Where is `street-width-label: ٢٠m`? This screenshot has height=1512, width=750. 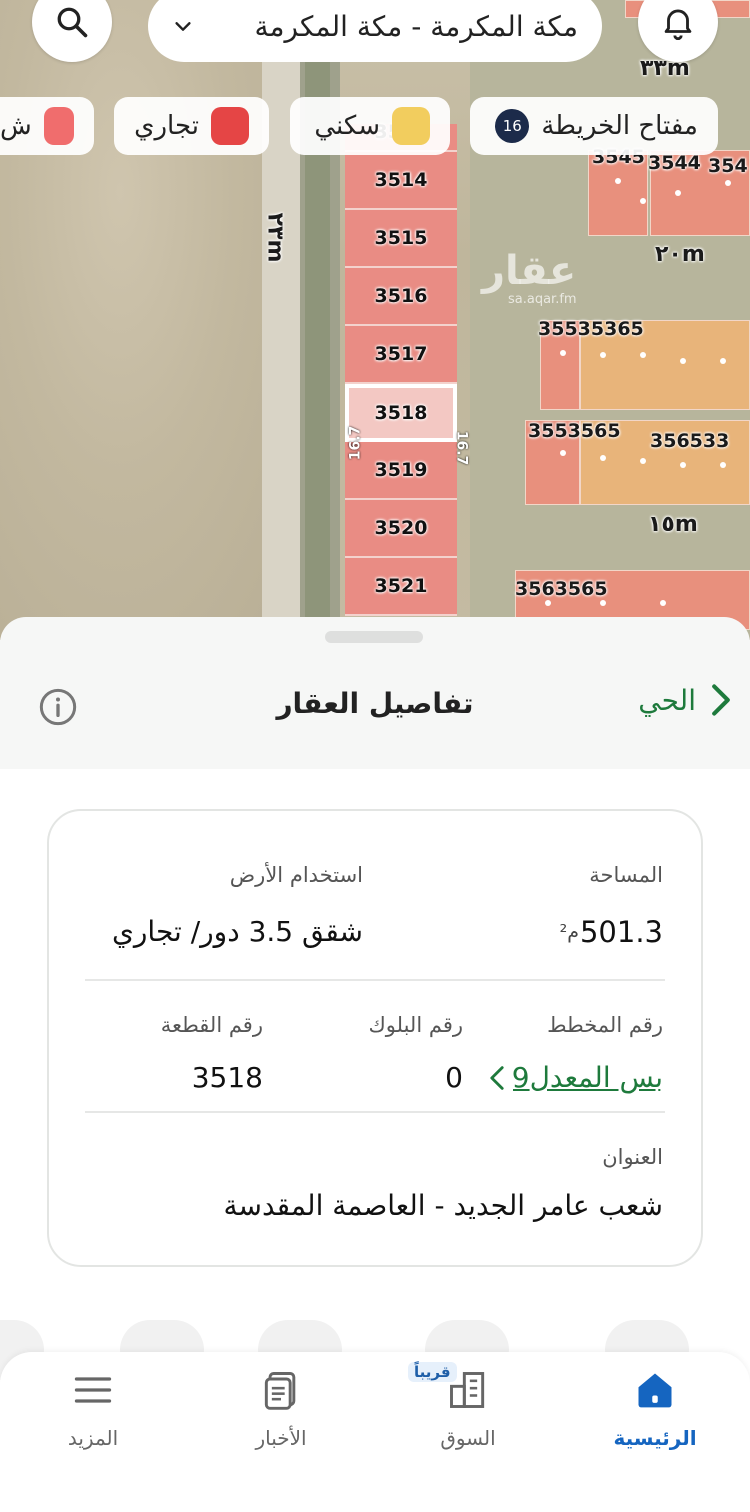 street-width-label: ٢٠m is located at coordinates (680, 254).